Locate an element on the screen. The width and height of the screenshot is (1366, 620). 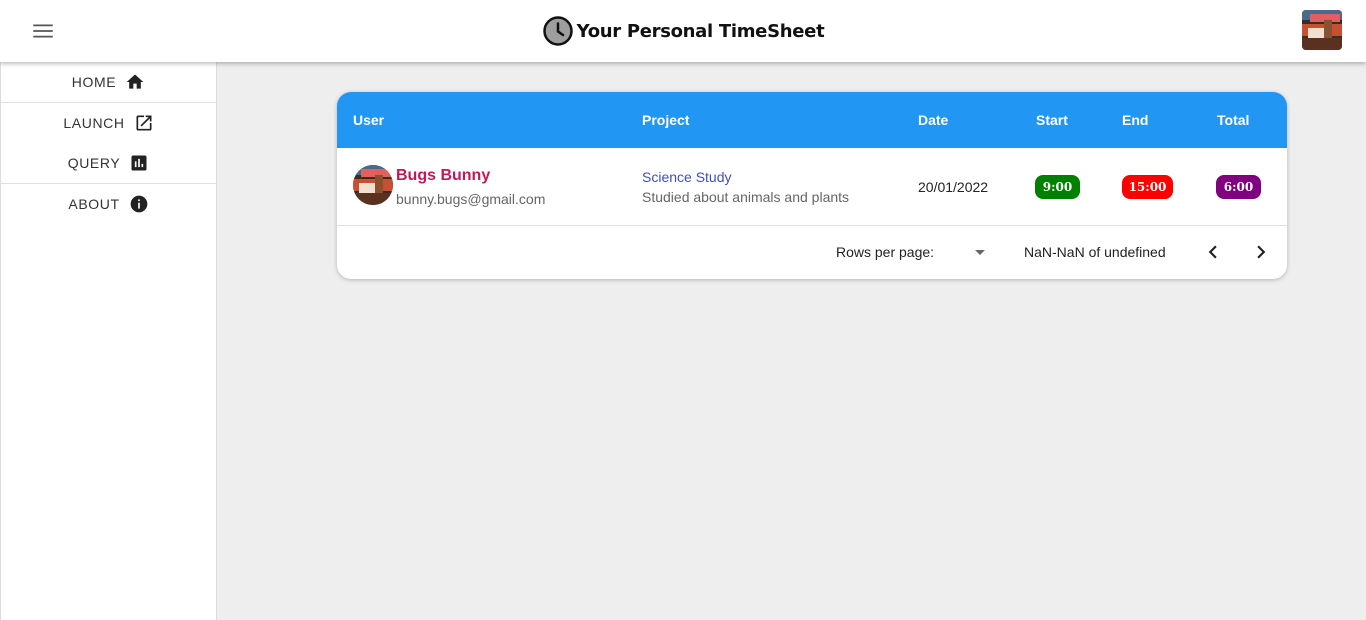
sidebar-item-label: QUERY is located at coordinates (94, 163).